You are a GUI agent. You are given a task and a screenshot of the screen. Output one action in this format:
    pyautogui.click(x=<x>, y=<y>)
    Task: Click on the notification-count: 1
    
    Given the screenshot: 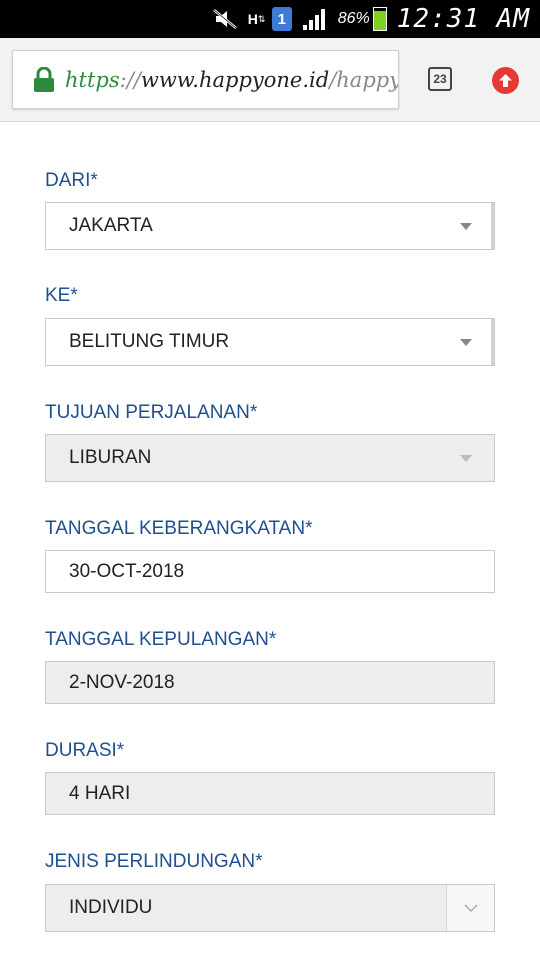 What is the action you would take?
    pyautogui.click(x=281, y=19)
    